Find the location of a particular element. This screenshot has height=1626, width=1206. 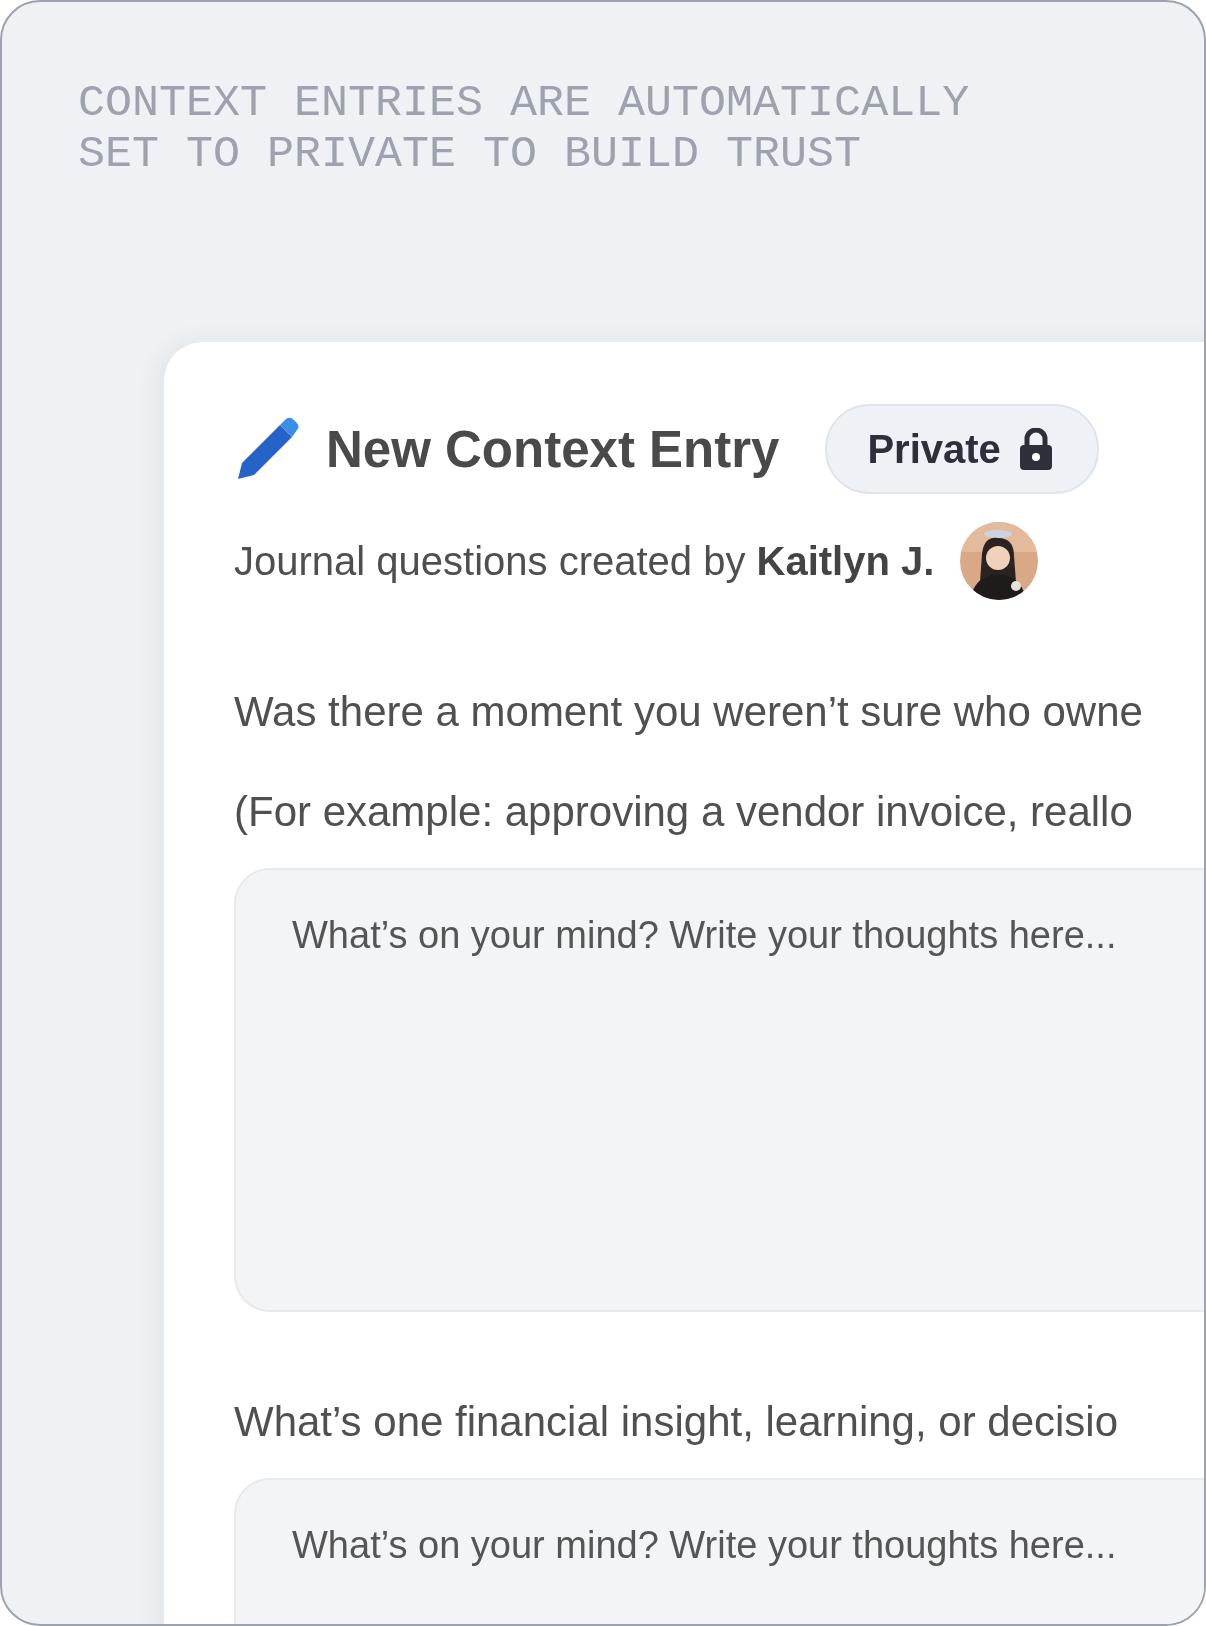

question-text: What’s one financial insight, learning, or decisio is located at coordinates (677, 1422).